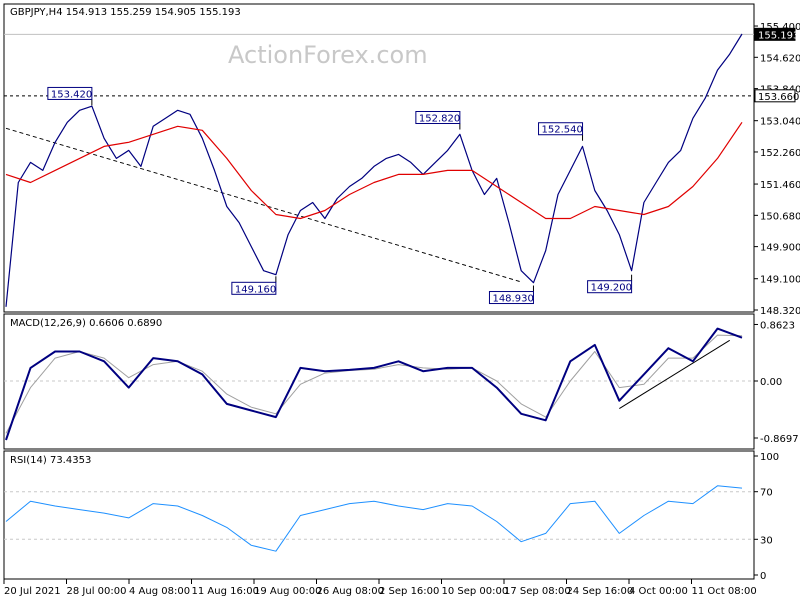 The width and height of the screenshot is (800, 604). What do you see at coordinates (777, 325) in the screenshot?
I see `y-tick-label: 0.8623` at bounding box center [777, 325].